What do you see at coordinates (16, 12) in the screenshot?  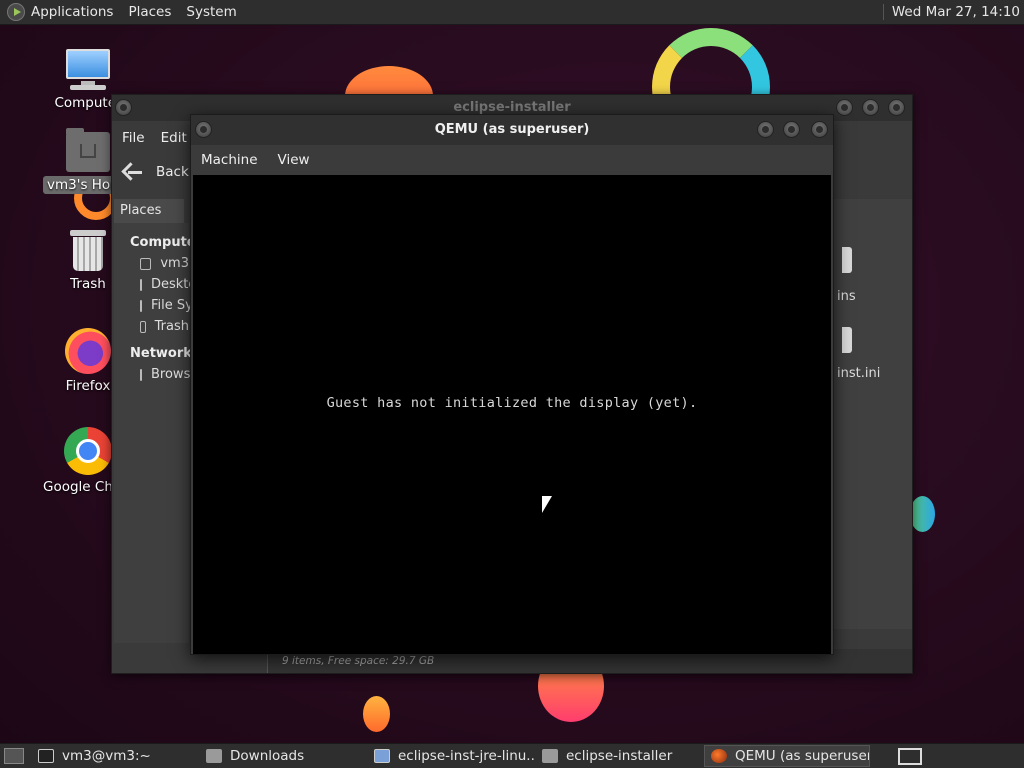 I see `menu-logo-icon` at bounding box center [16, 12].